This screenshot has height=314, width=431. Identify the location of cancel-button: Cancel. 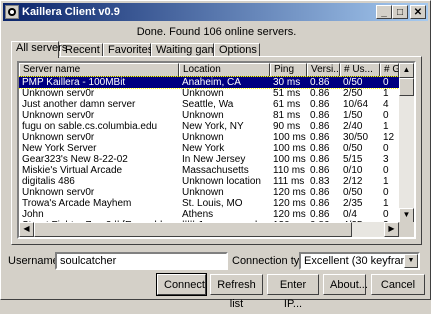
(398, 284).